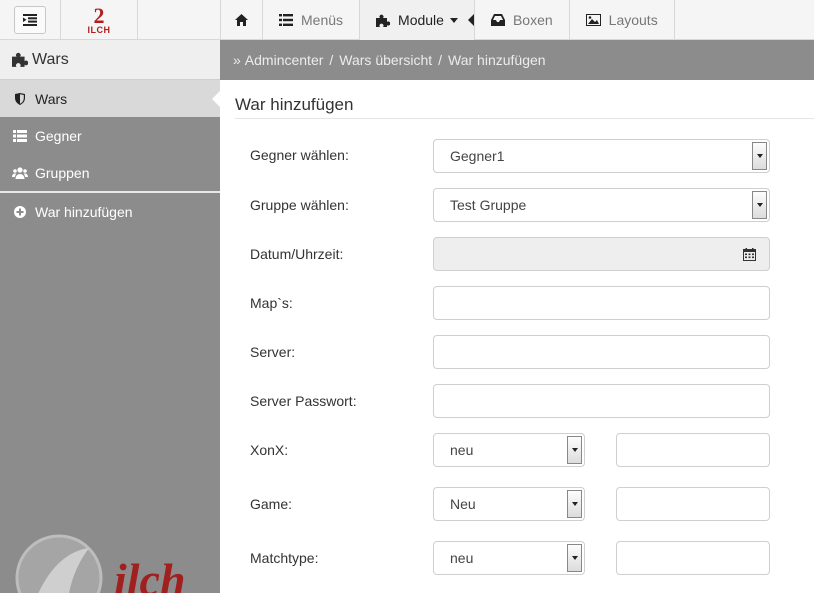  Describe the element at coordinates (633, 20) in the screenshot. I see `nav-layouts-label: Layouts` at that location.